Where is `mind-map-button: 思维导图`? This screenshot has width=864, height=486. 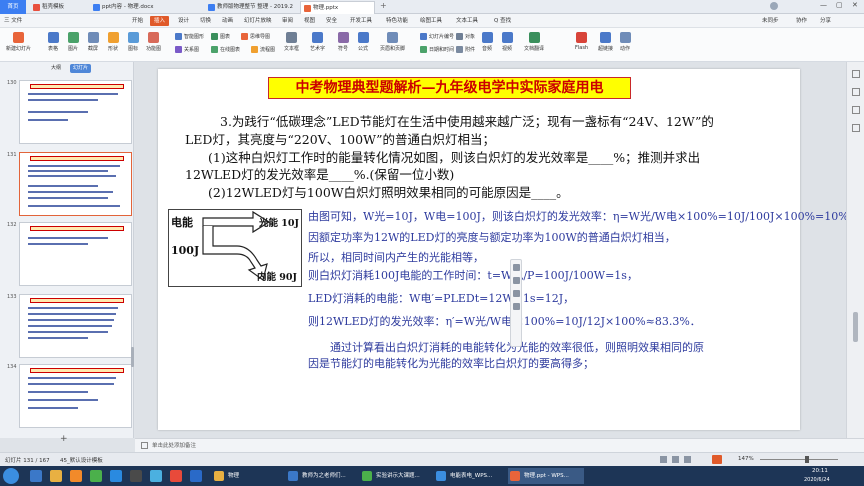
mind-map-button: 思维导图 is located at coordinates (255, 36).